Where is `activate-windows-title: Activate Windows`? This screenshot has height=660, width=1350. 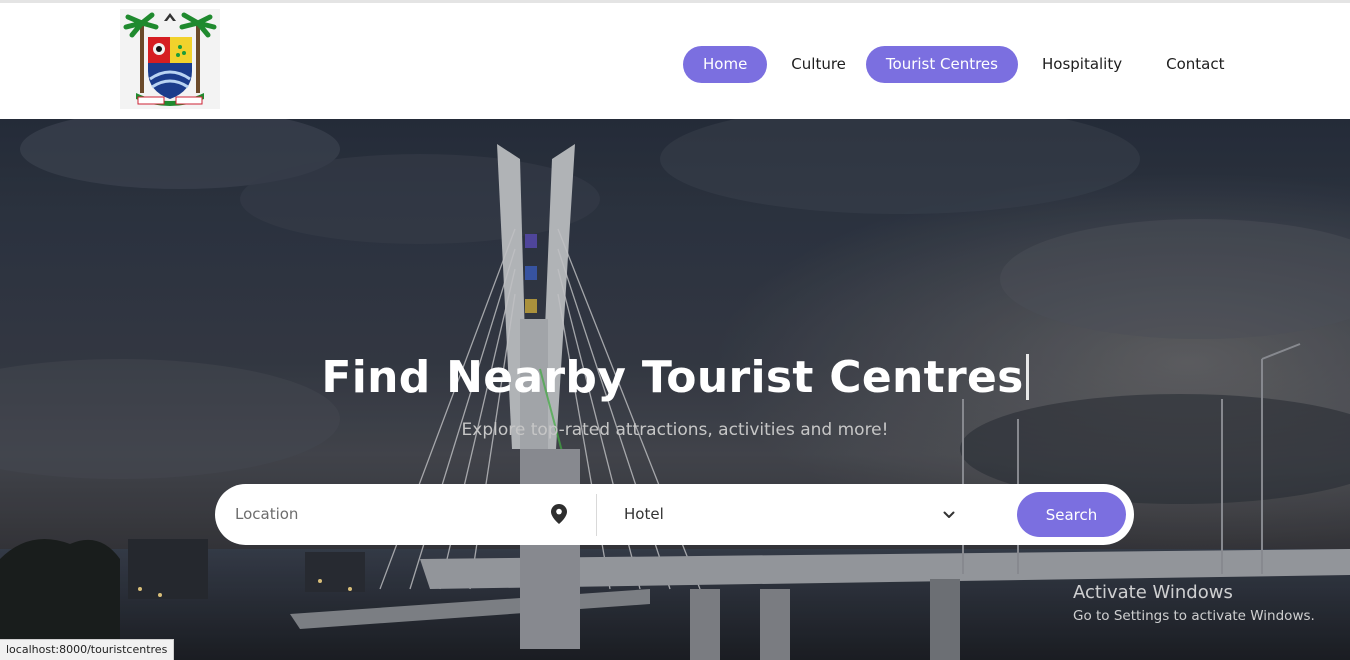
activate-windows-title: Activate Windows is located at coordinates (1153, 592).